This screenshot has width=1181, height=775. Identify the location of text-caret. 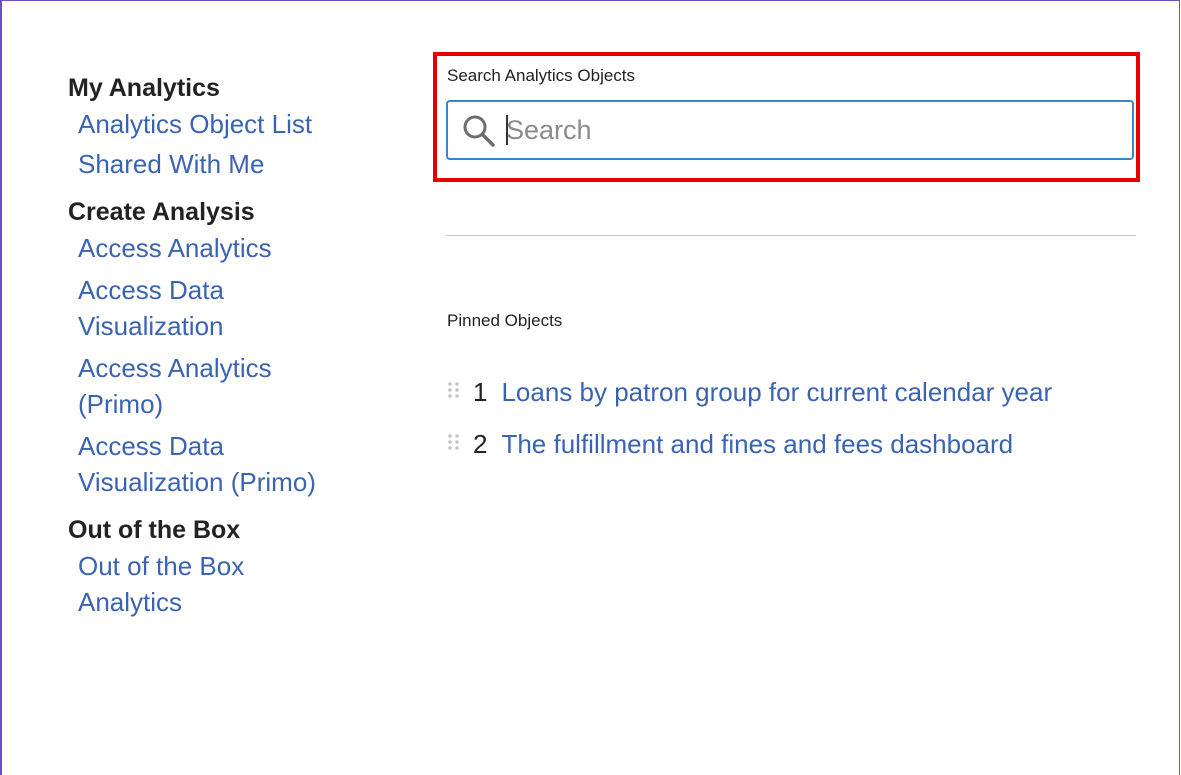
(507, 130).